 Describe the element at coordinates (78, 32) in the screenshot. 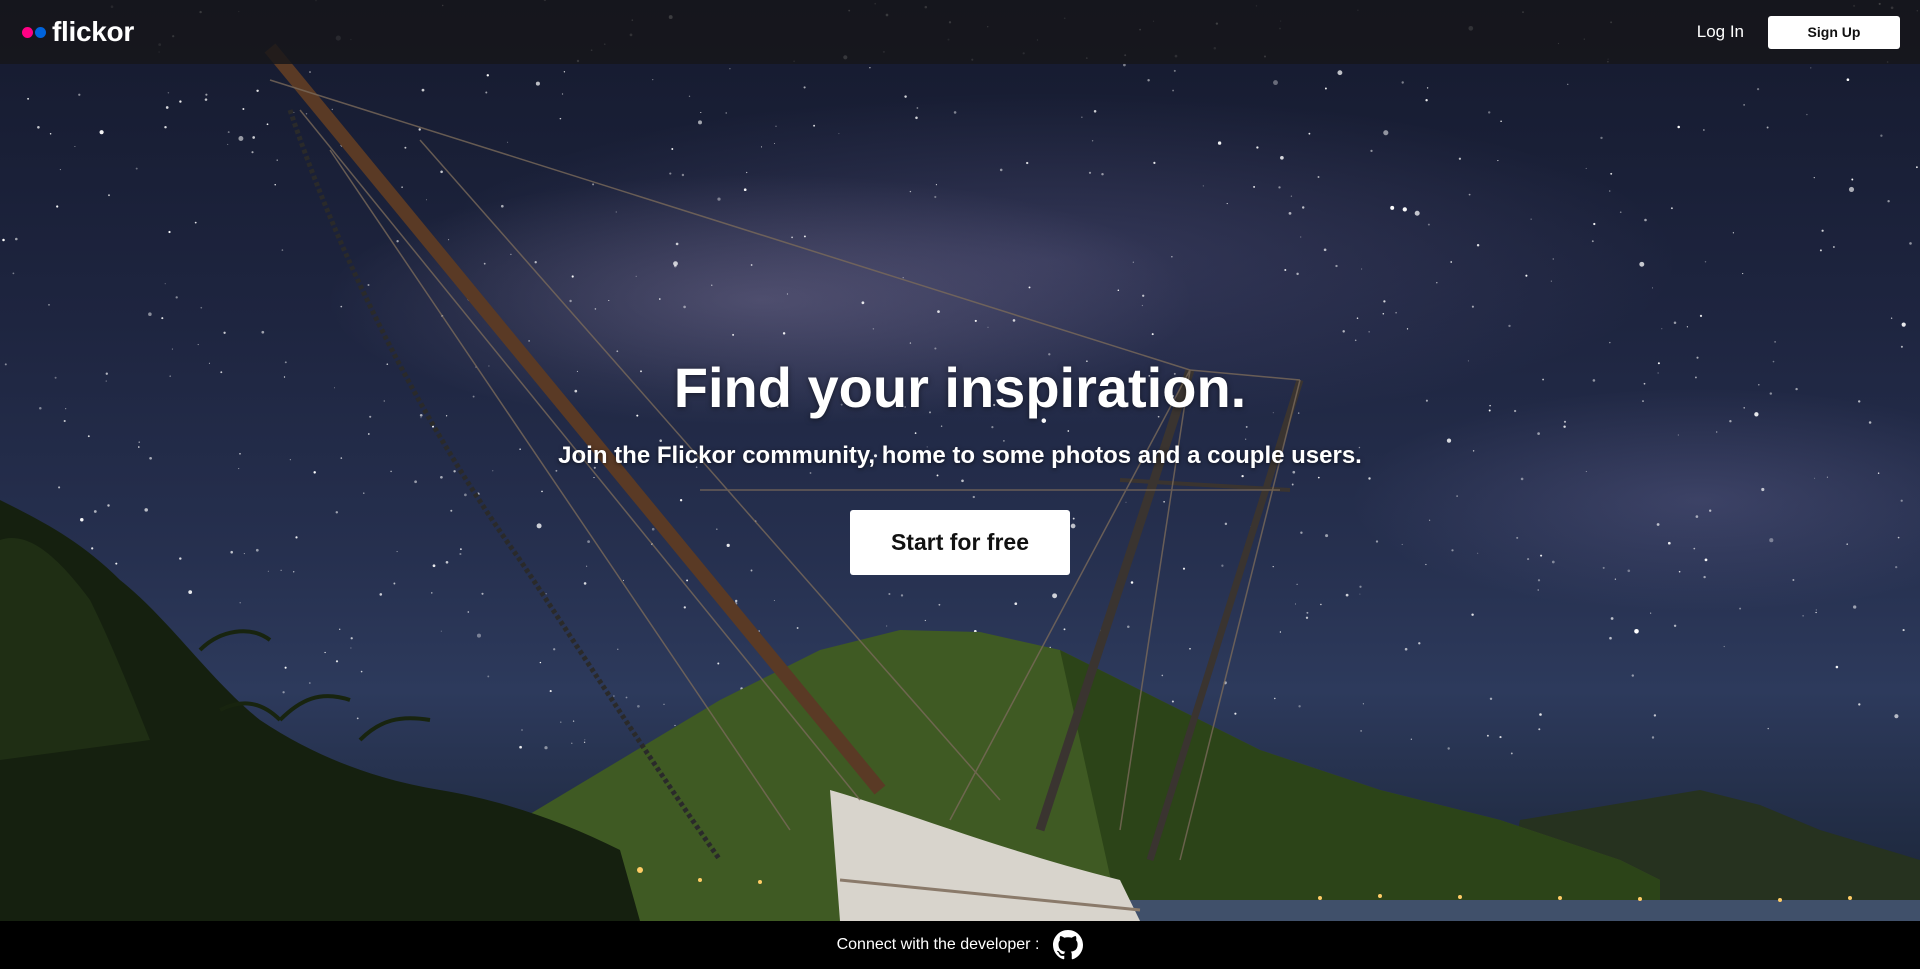

I see `brand-logo-link: flickor` at that location.